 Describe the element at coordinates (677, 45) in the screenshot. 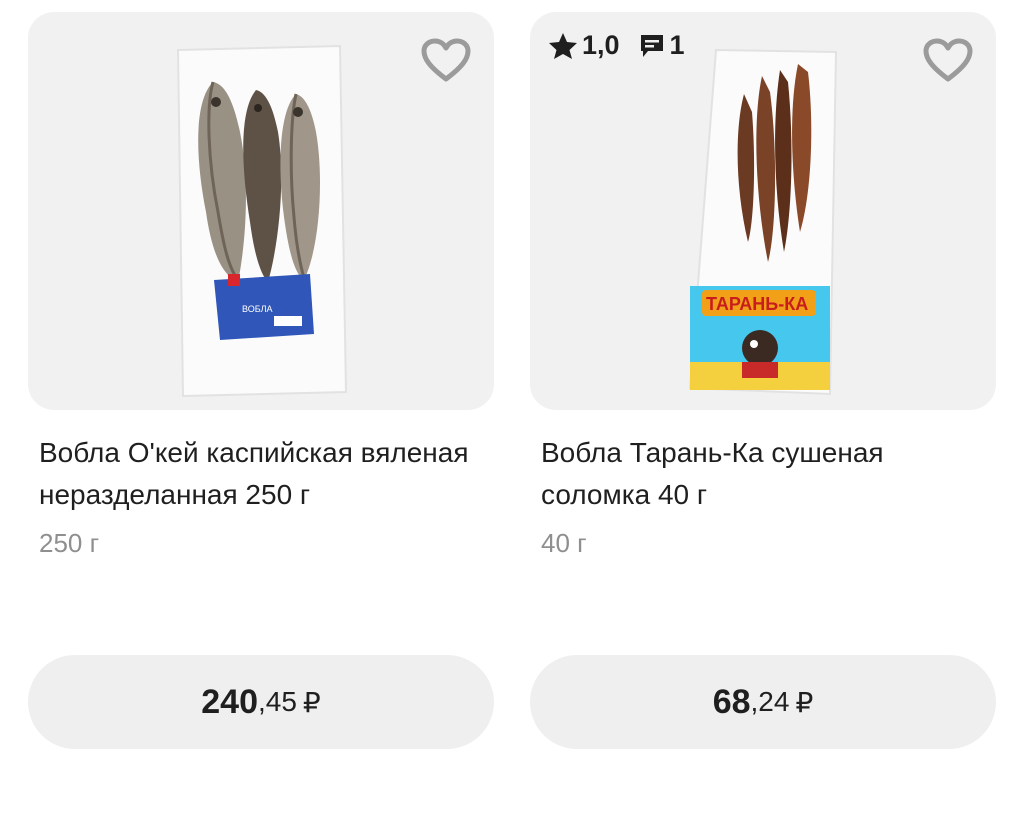

I see `reviews-count: 1` at that location.